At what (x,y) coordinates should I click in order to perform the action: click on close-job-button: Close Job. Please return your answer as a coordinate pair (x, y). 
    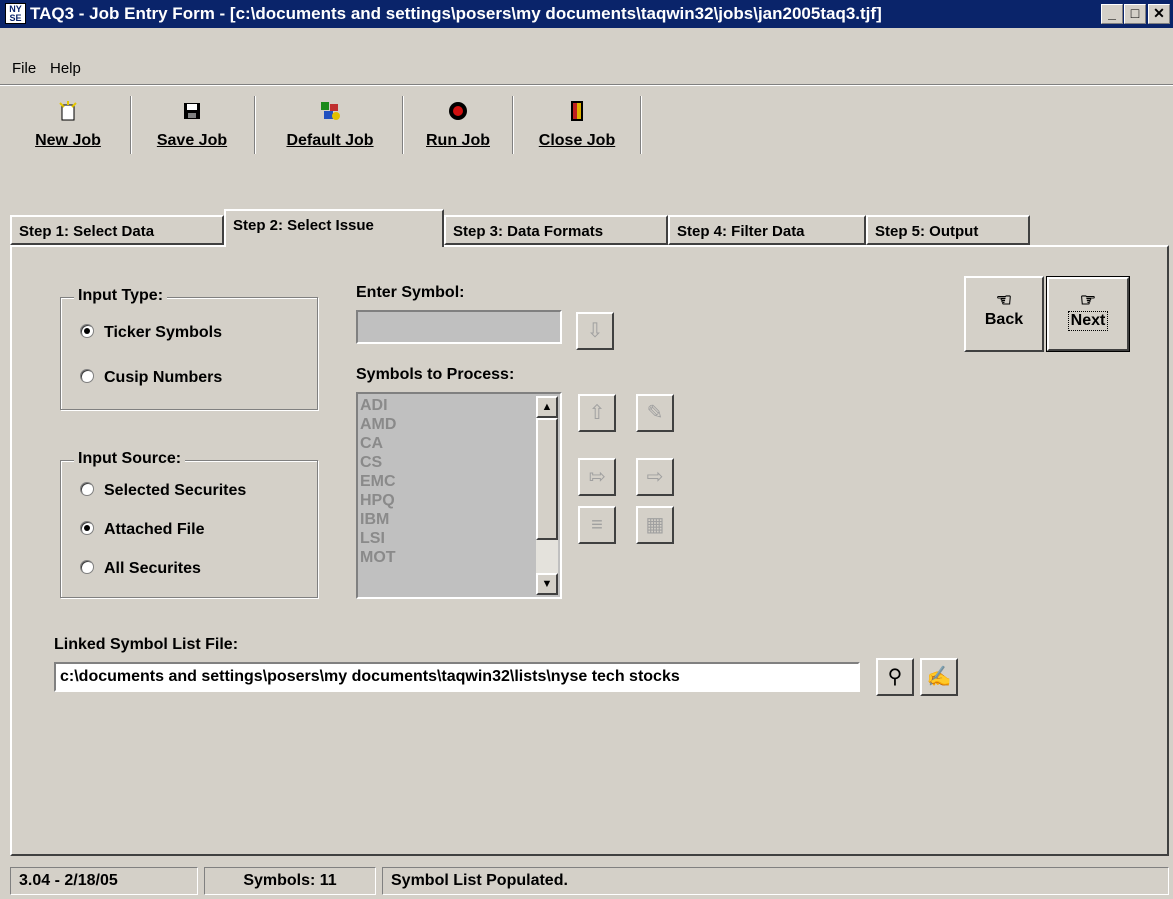
    Looking at the image, I should click on (577, 125).